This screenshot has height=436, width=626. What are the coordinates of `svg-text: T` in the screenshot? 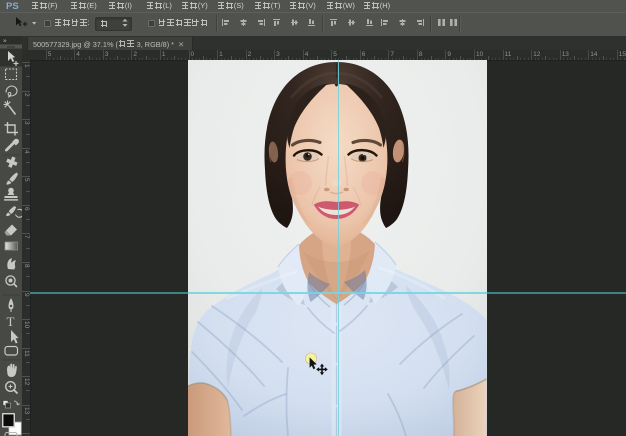 It's located at (11, 321).